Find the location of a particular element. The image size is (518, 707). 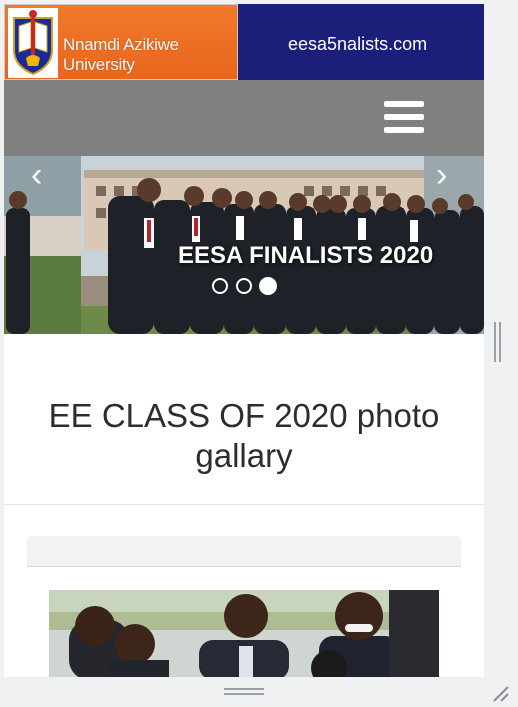

logo-banner: Nnamdi Azikiwe University is located at coordinates (121, 42).